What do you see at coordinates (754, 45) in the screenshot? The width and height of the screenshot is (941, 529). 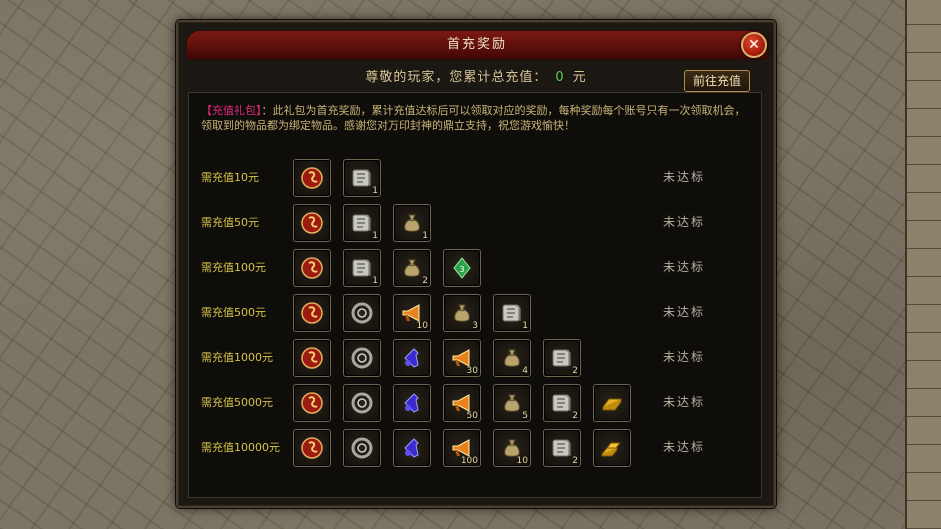 I see `close-button: ✕` at bounding box center [754, 45].